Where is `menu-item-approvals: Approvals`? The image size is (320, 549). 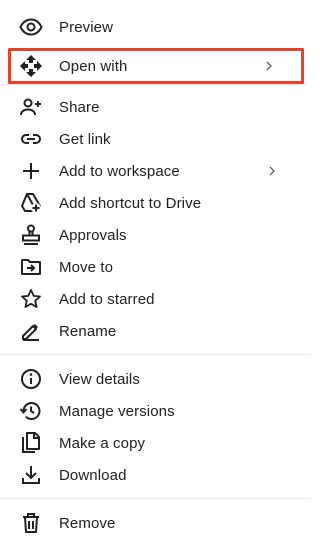
menu-item-approvals: Approvals is located at coordinates (155, 235).